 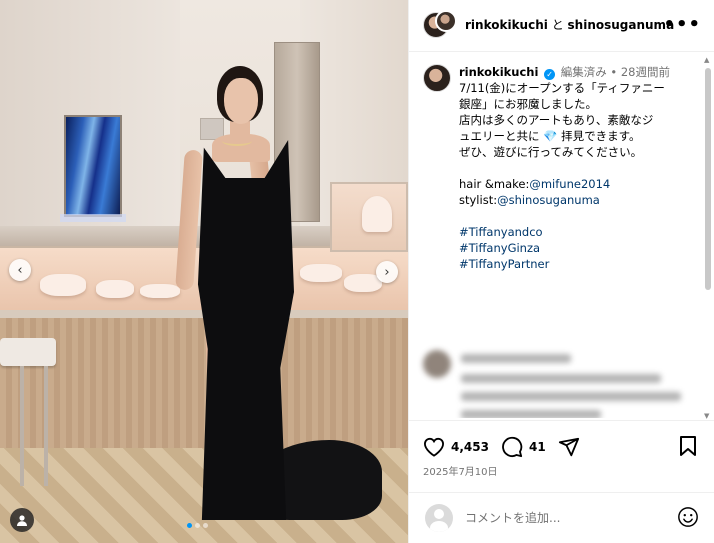 I want to click on scroll-thumb, so click(x=708, y=179).